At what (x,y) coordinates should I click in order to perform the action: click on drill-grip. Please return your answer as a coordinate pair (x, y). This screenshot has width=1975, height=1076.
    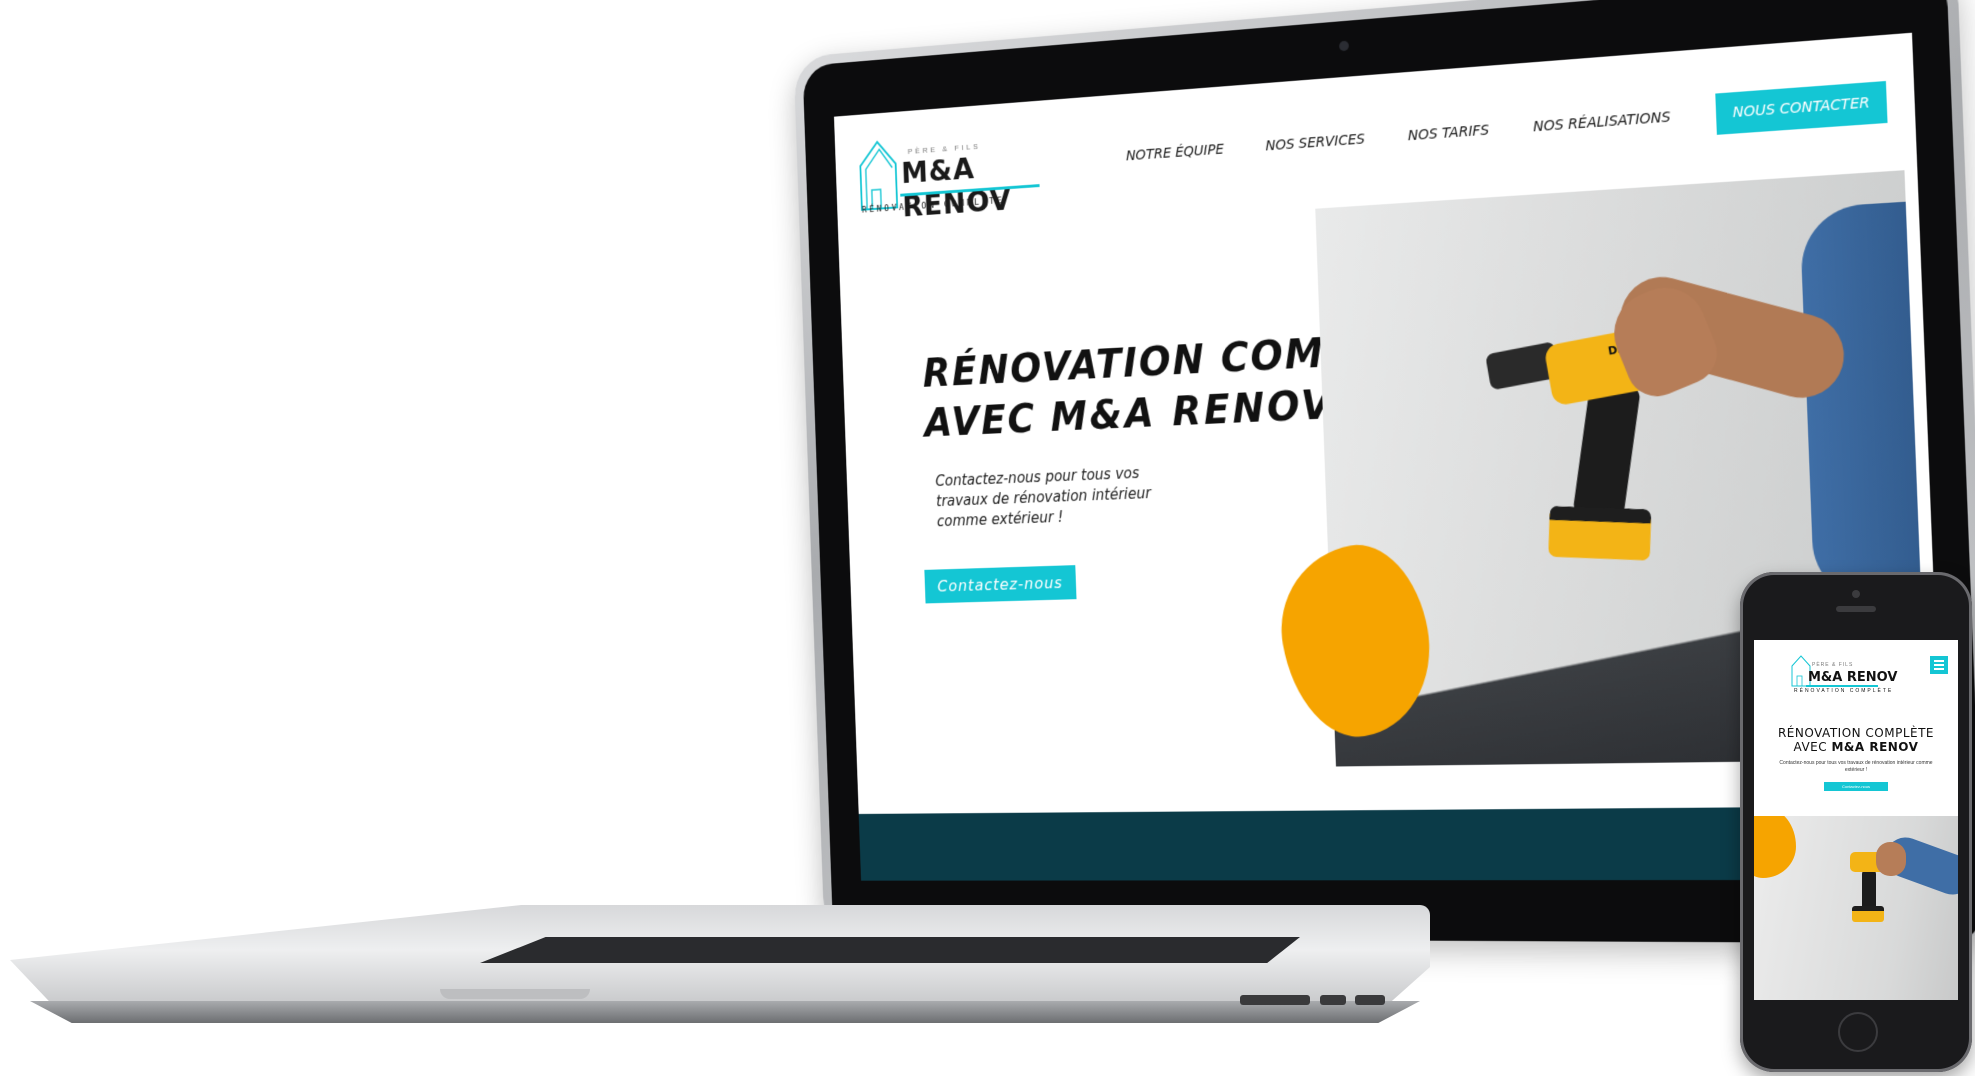
    Looking at the image, I should click on (1606, 451).